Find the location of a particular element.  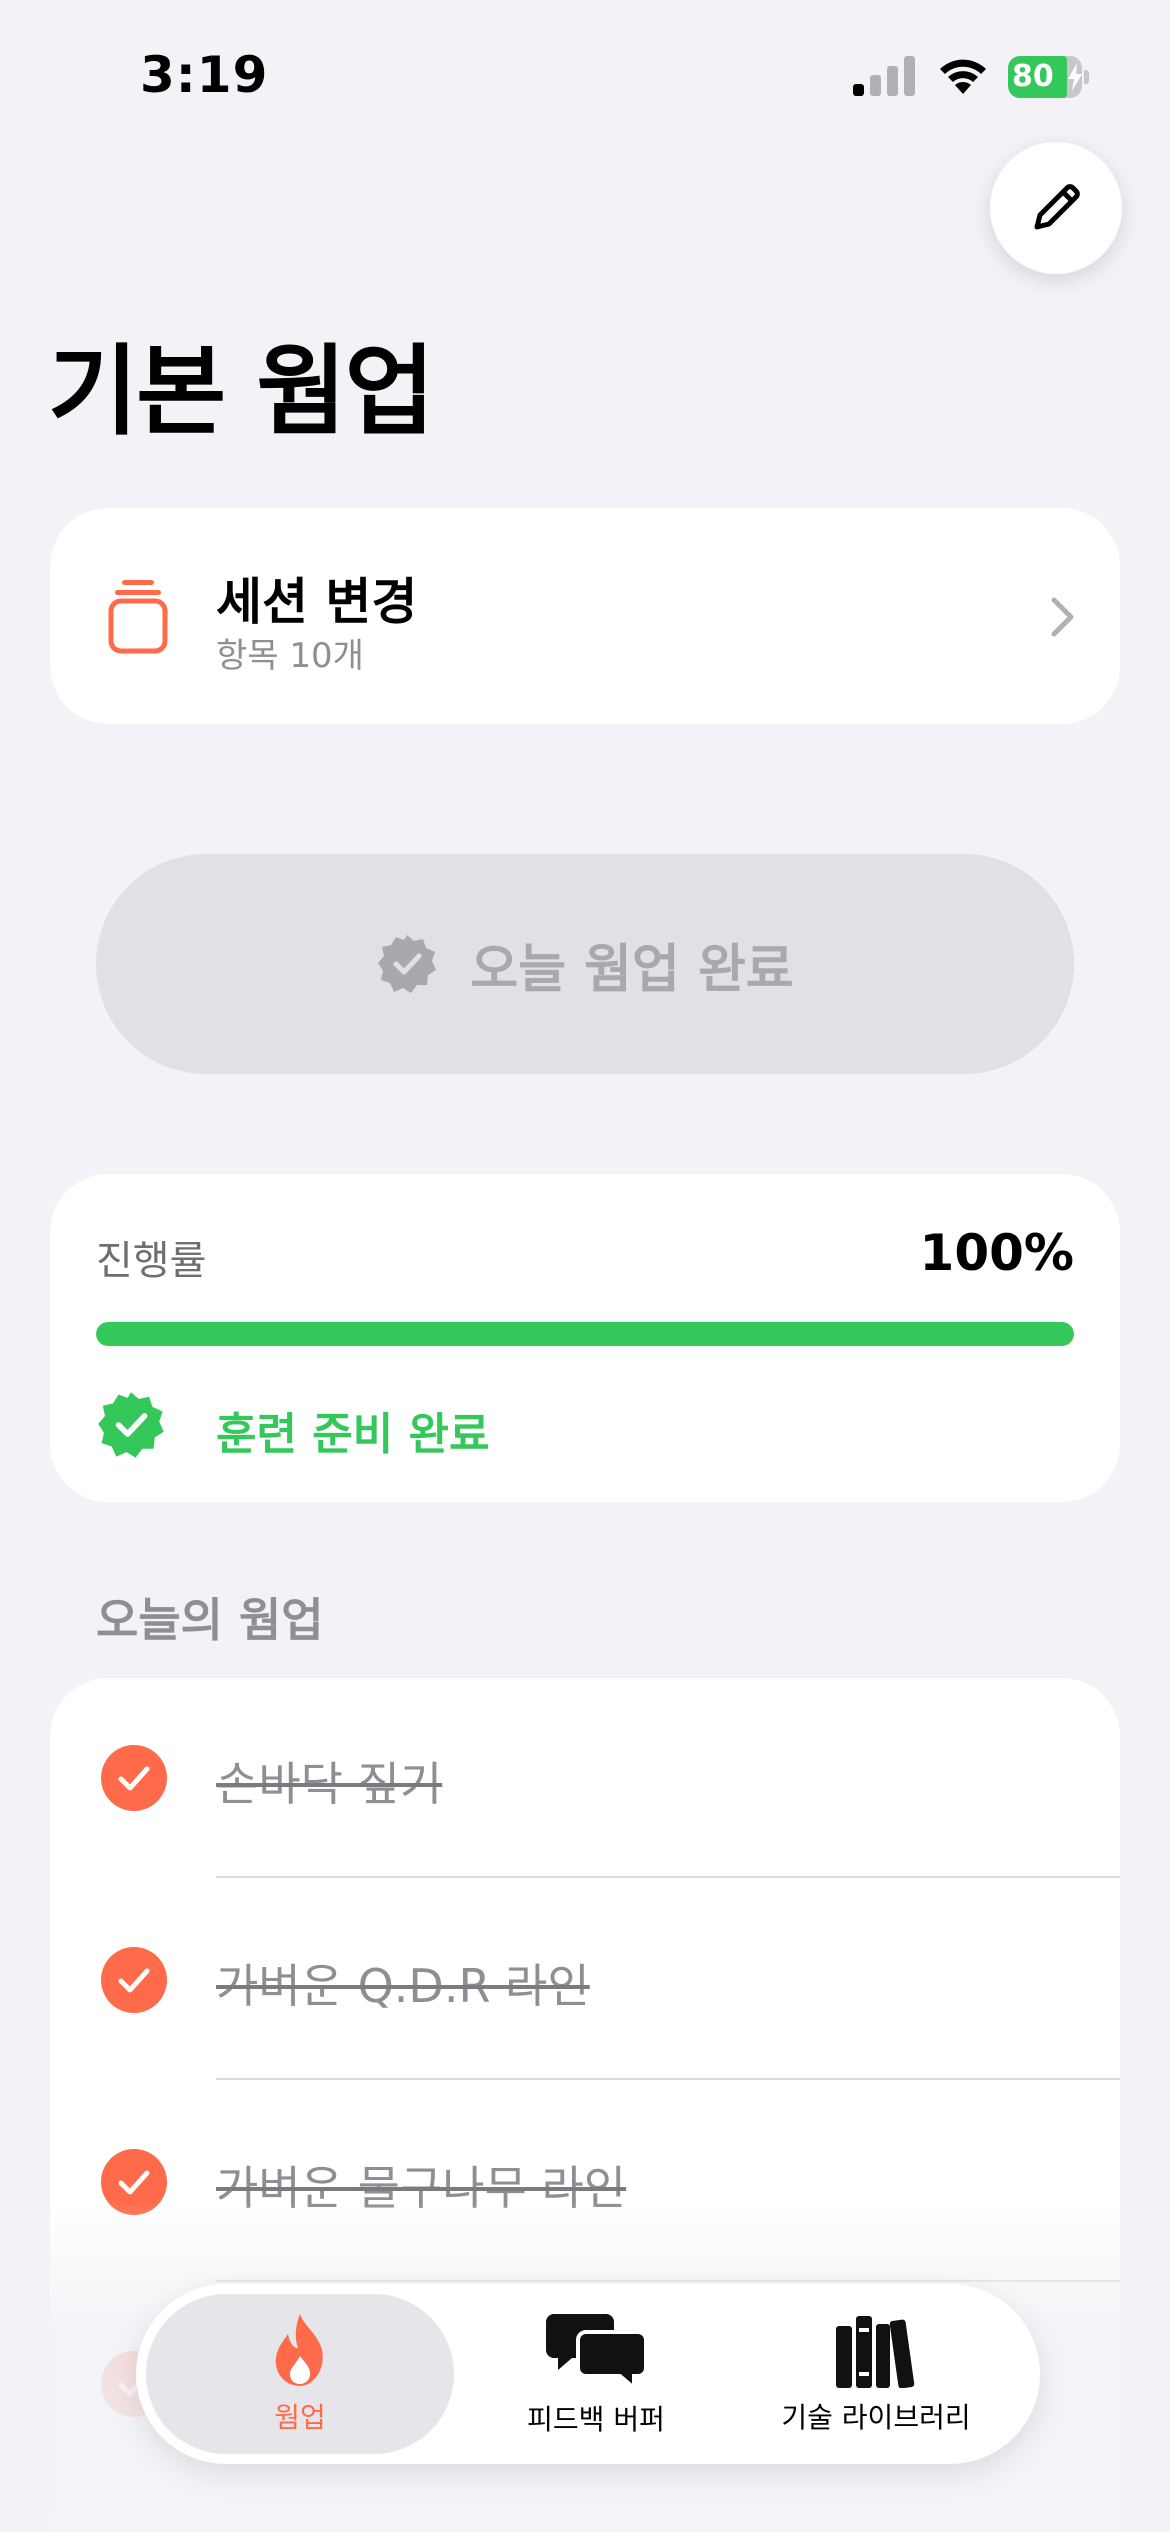

progress-bar-fill is located at coordinates (585, 1334).